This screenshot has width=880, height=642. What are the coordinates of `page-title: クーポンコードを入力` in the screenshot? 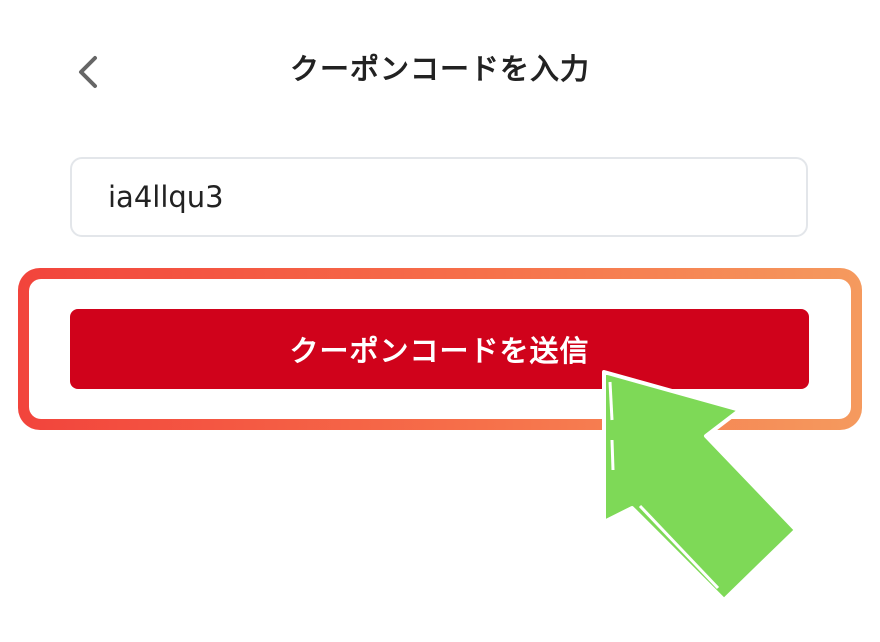 It's located at (439, 69).